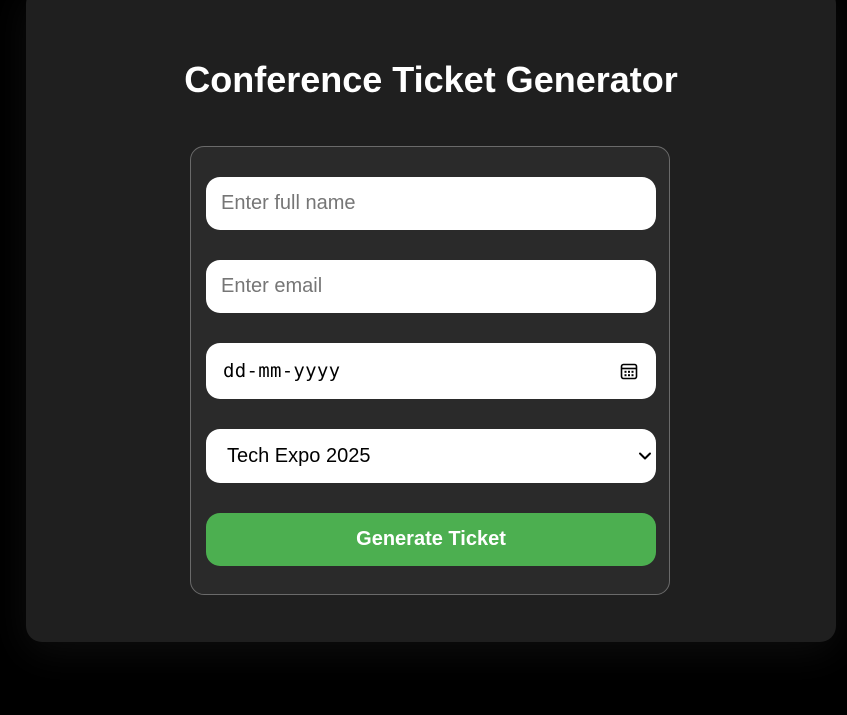 This screenshot has height=715, width=847. I want to click on page-title: Conference Ticket Generator, so click(431, 79).